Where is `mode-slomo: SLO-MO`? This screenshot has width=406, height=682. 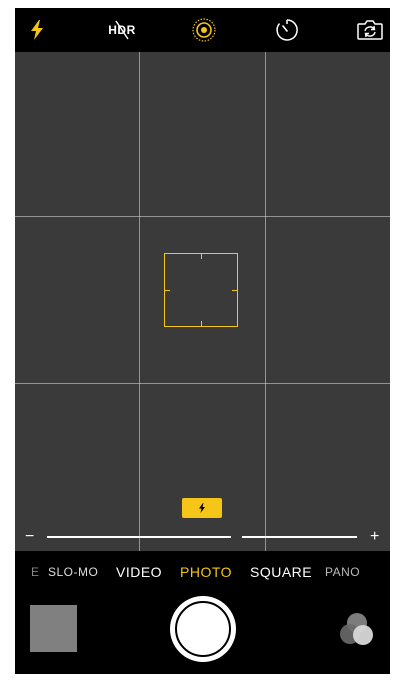
mode-slomo: SLO-MO is located at coordinates (73, 572).